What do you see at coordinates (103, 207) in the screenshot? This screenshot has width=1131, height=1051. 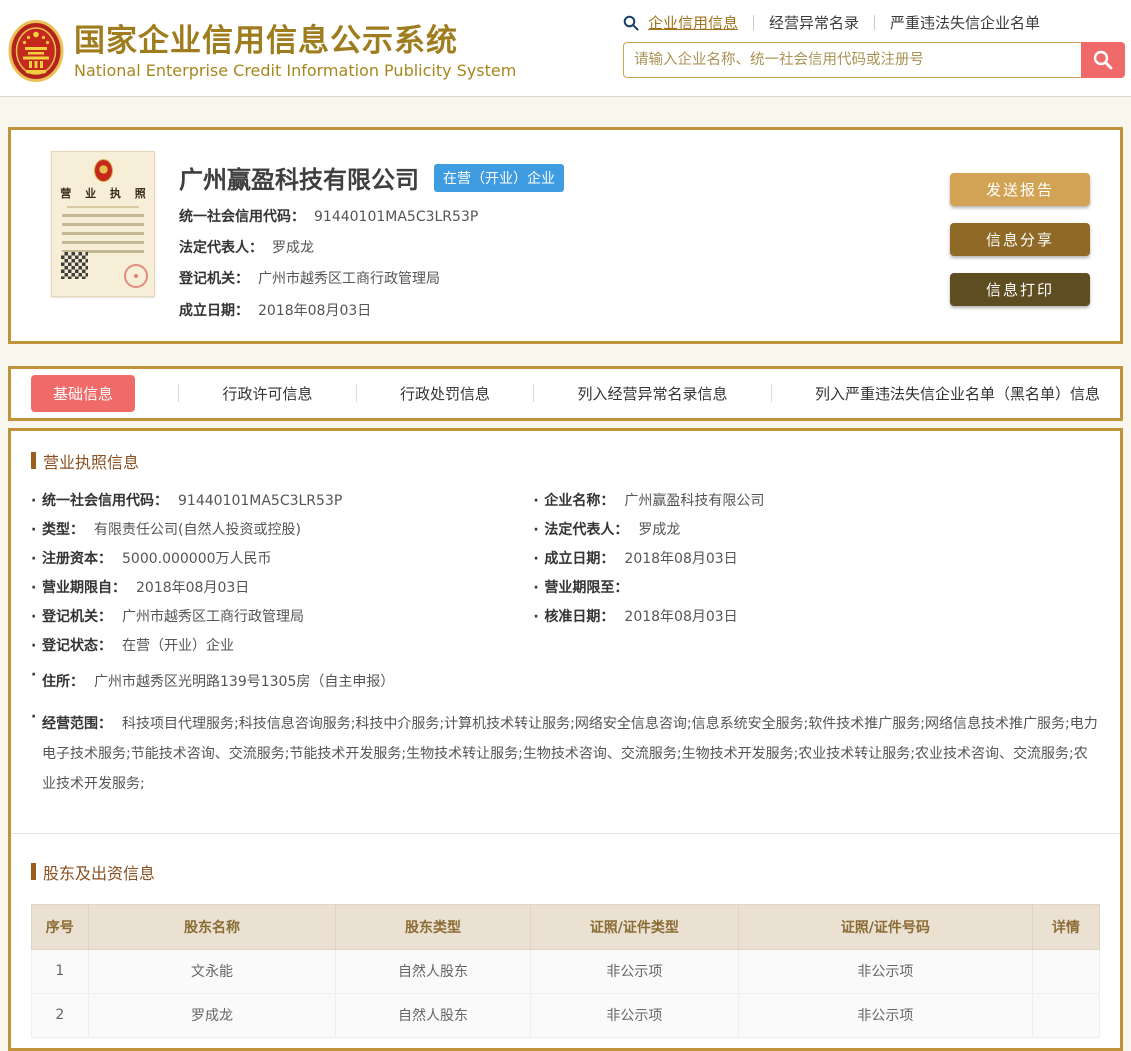 I see `license-subline` at bounding box center [103, 207].